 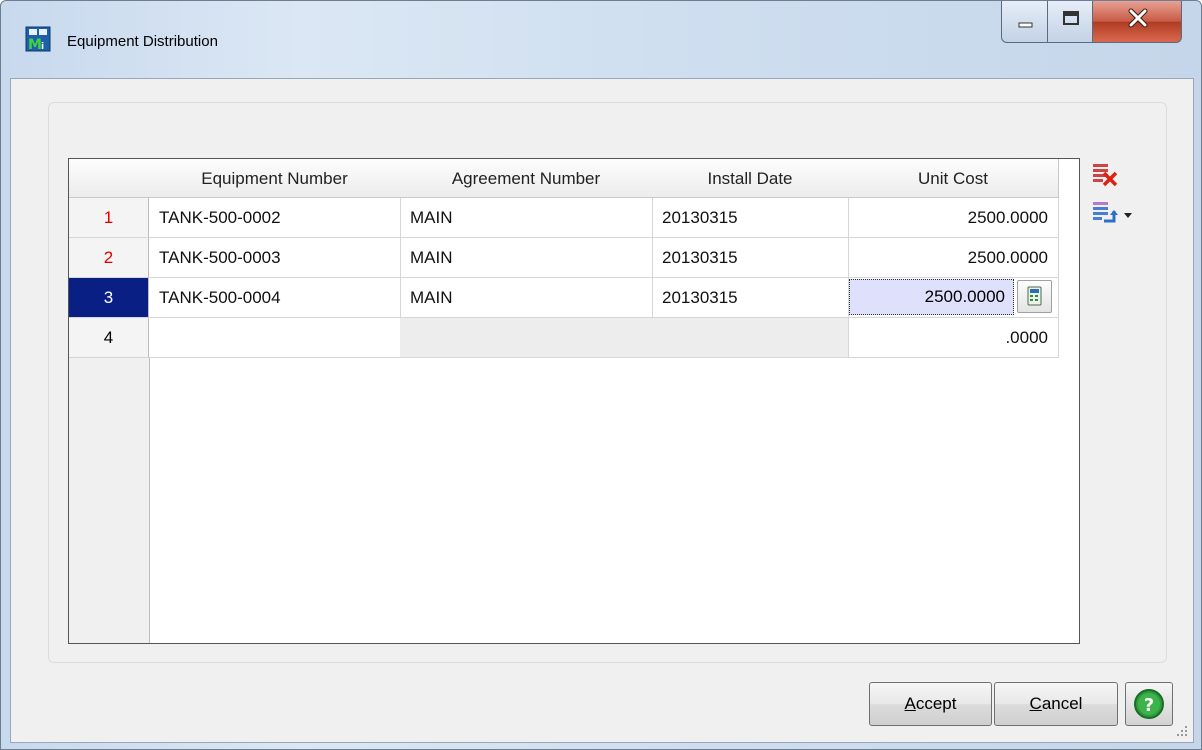 I want to click on row-header: 4, so click(x=109, y=338).